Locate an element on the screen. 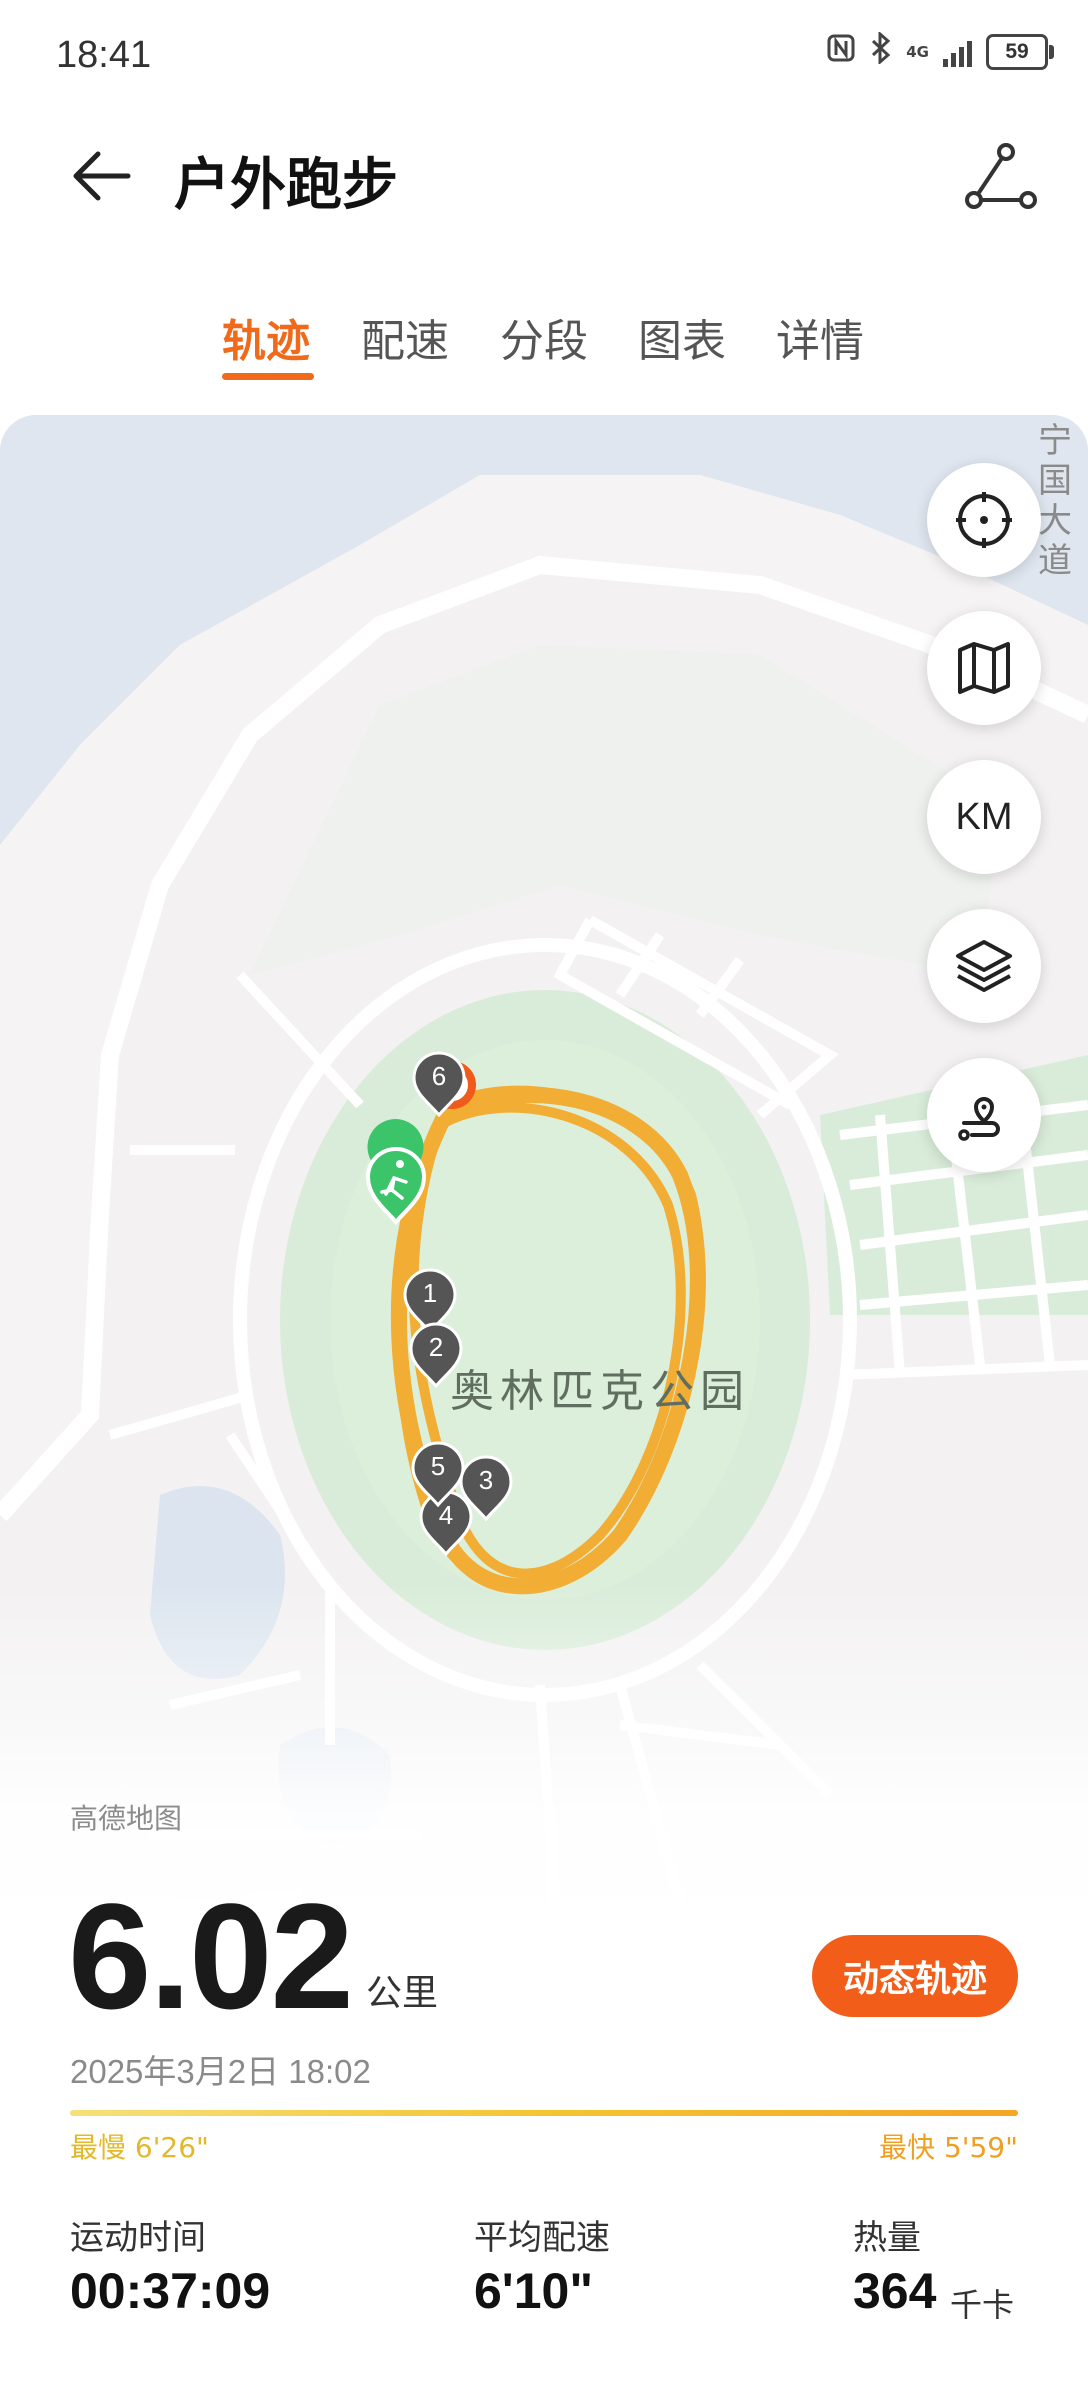  header: 户外跑步 is located at coordinates (544, 175).